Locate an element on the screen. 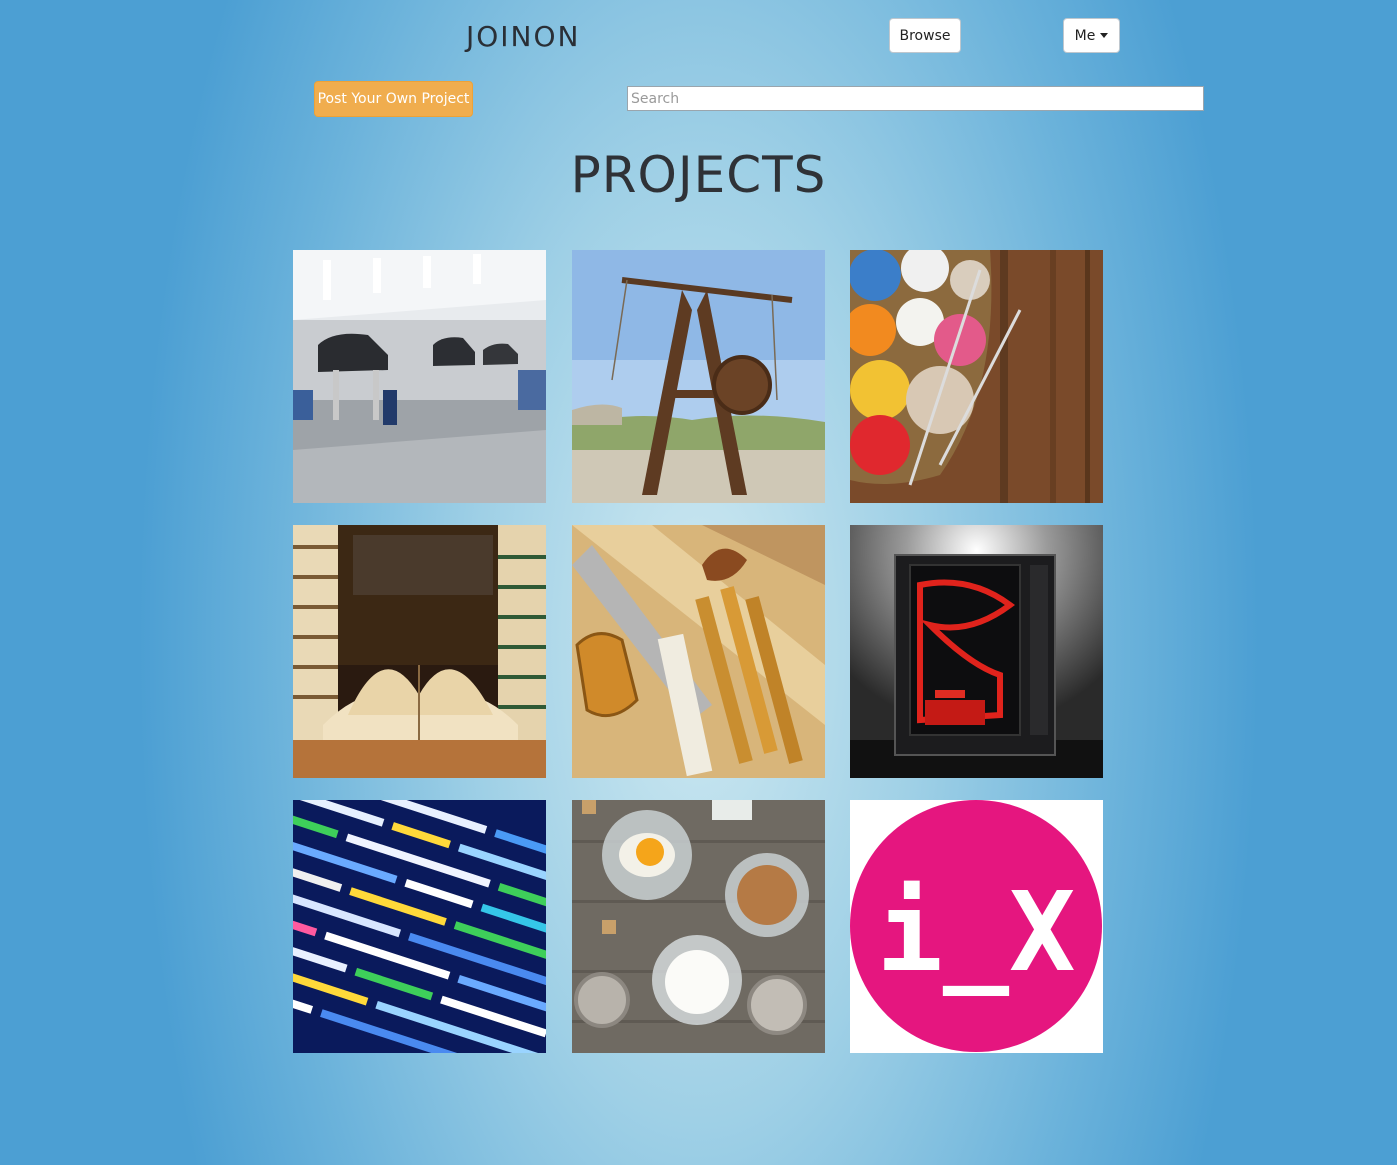 This screenshot has width=1397, height=1165. me-button-label: Me is located at coordinates (1085, 35).